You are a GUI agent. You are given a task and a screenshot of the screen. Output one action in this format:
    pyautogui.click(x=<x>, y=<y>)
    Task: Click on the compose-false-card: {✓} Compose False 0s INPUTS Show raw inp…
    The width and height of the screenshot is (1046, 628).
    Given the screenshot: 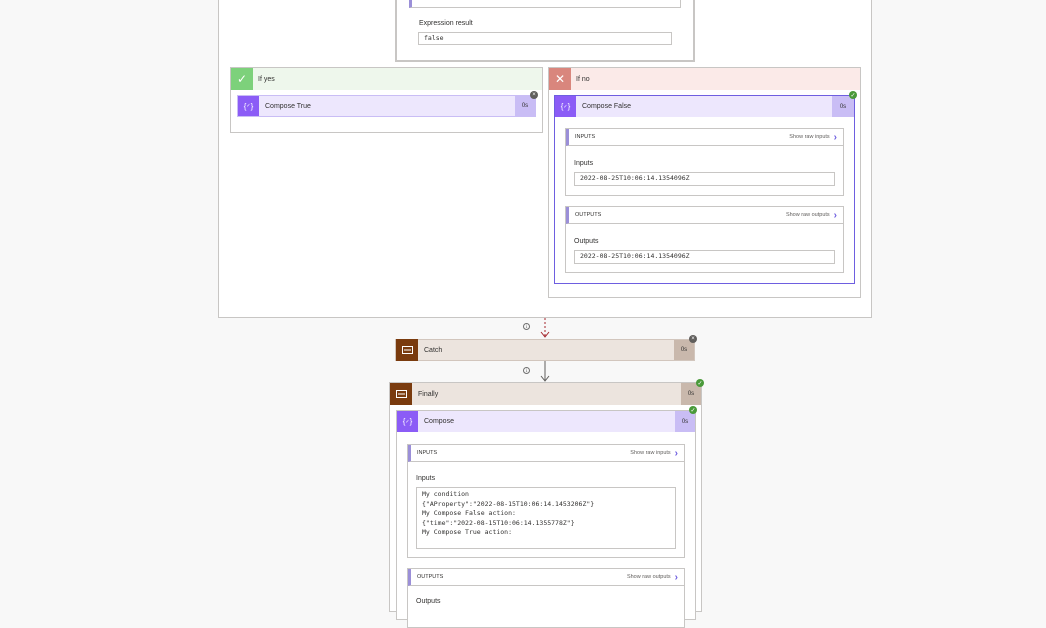 What is the action you would take?
    pyautogui.click(x=704, y=189)
    